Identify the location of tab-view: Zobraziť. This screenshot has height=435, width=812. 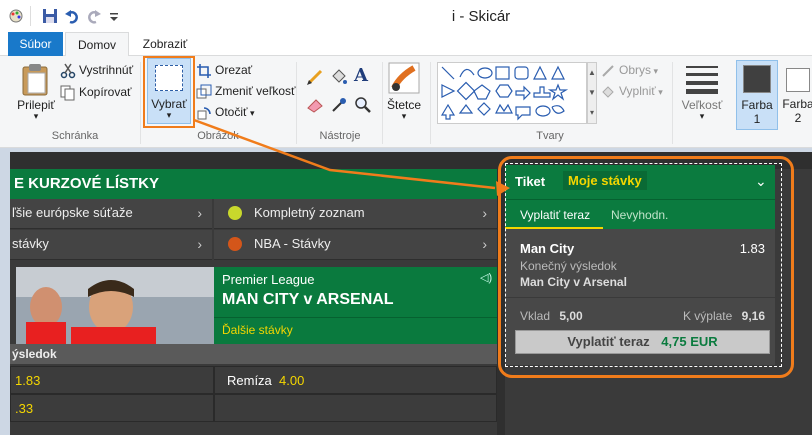
(165, 44).